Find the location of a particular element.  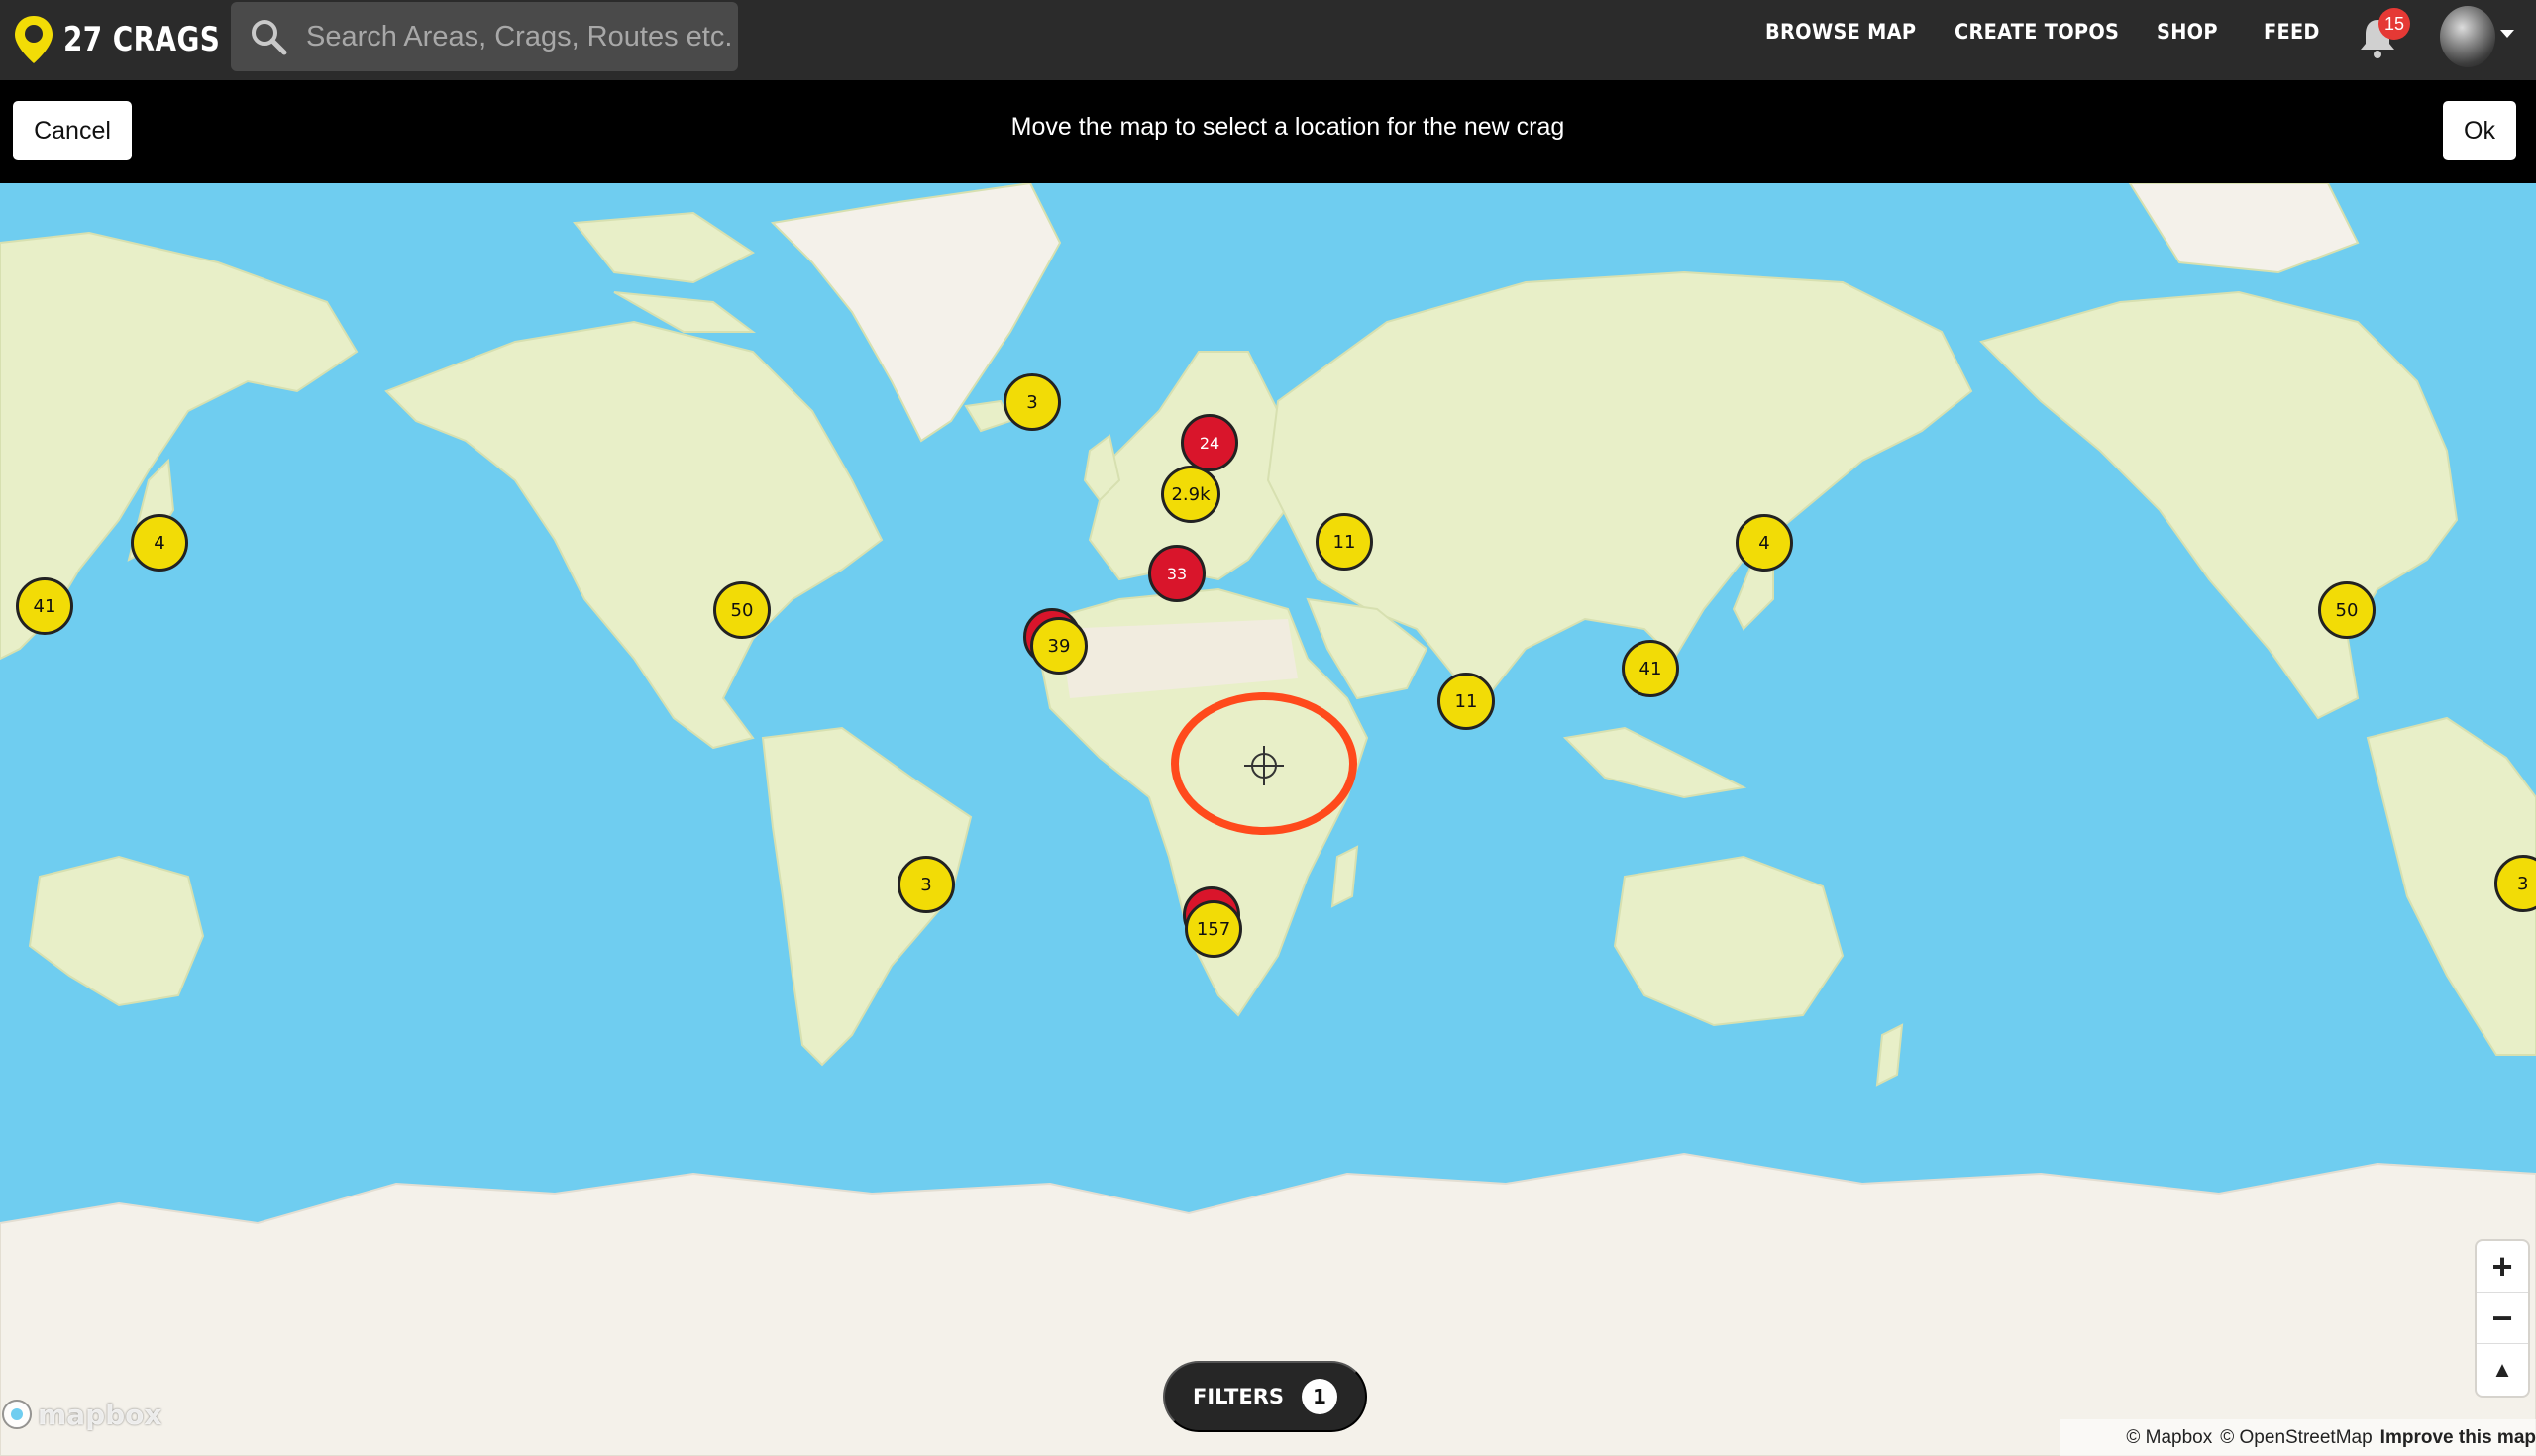

zoom-in-button: + is located at coordinates (2502, 1267).